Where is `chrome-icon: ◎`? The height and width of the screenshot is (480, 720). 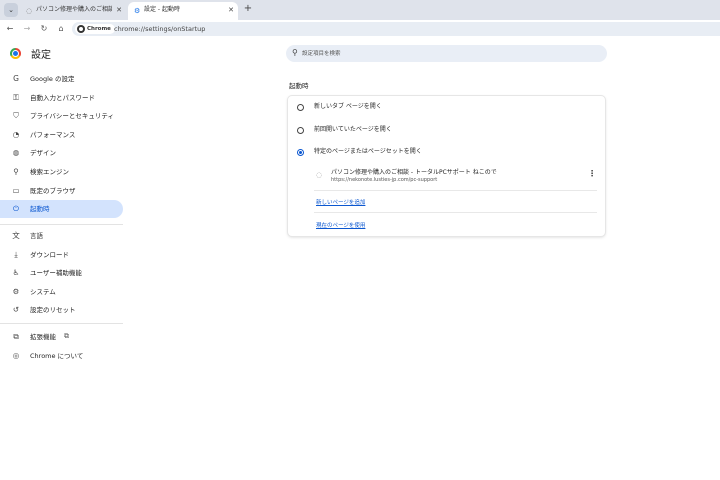 chrome-icon: ◎ is located at coordinates (16, 355).